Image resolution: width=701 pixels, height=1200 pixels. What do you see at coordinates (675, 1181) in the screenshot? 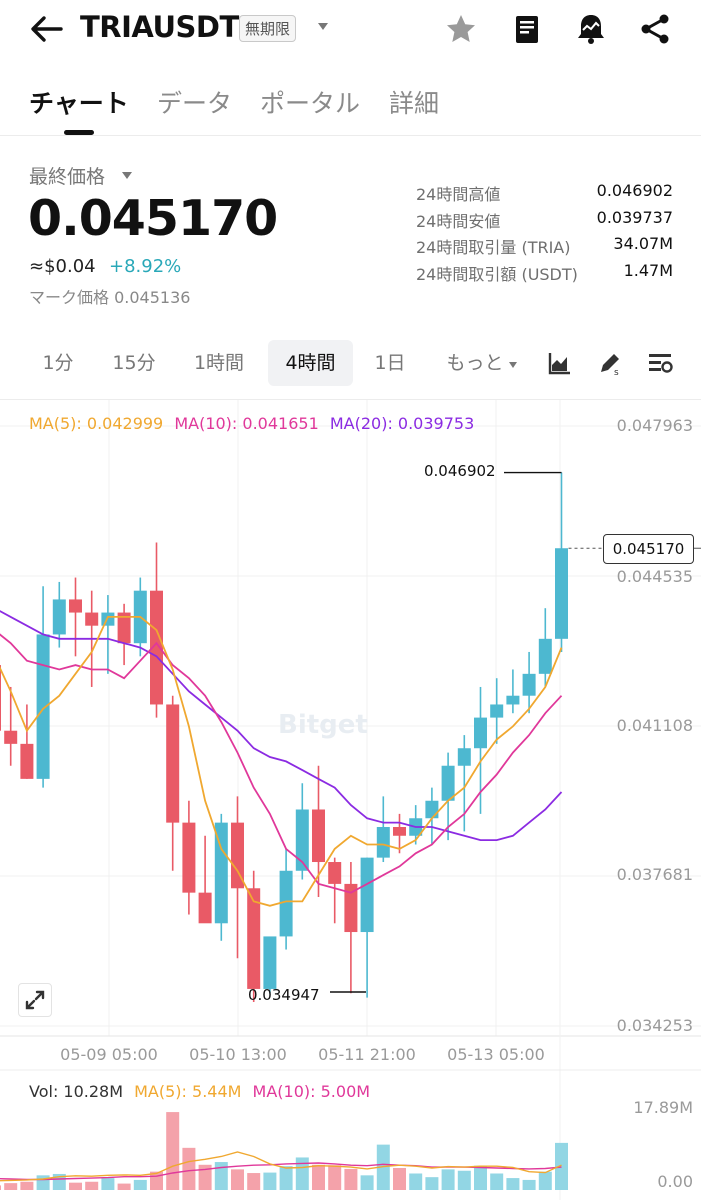
I see `volume-axis-bottom: 0.00` at bounding box center [675, 1181].